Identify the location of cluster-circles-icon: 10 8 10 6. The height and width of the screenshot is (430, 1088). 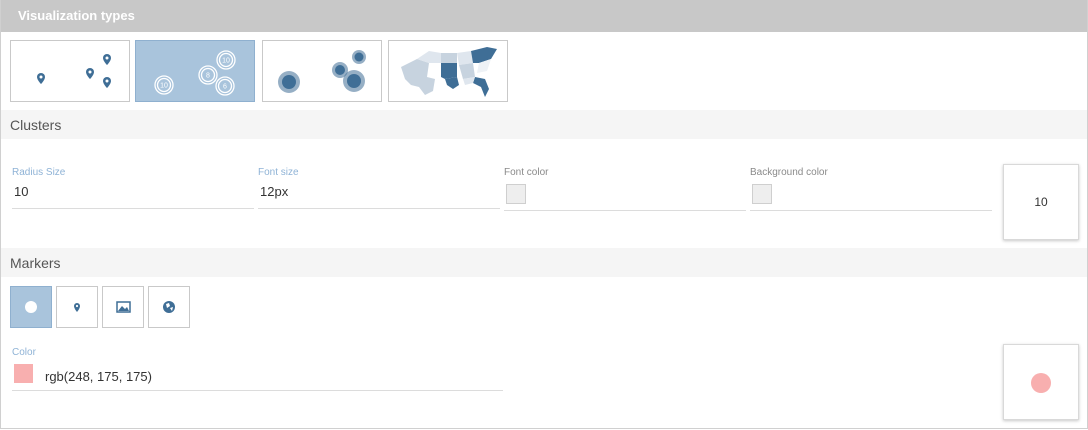
(195, 73).